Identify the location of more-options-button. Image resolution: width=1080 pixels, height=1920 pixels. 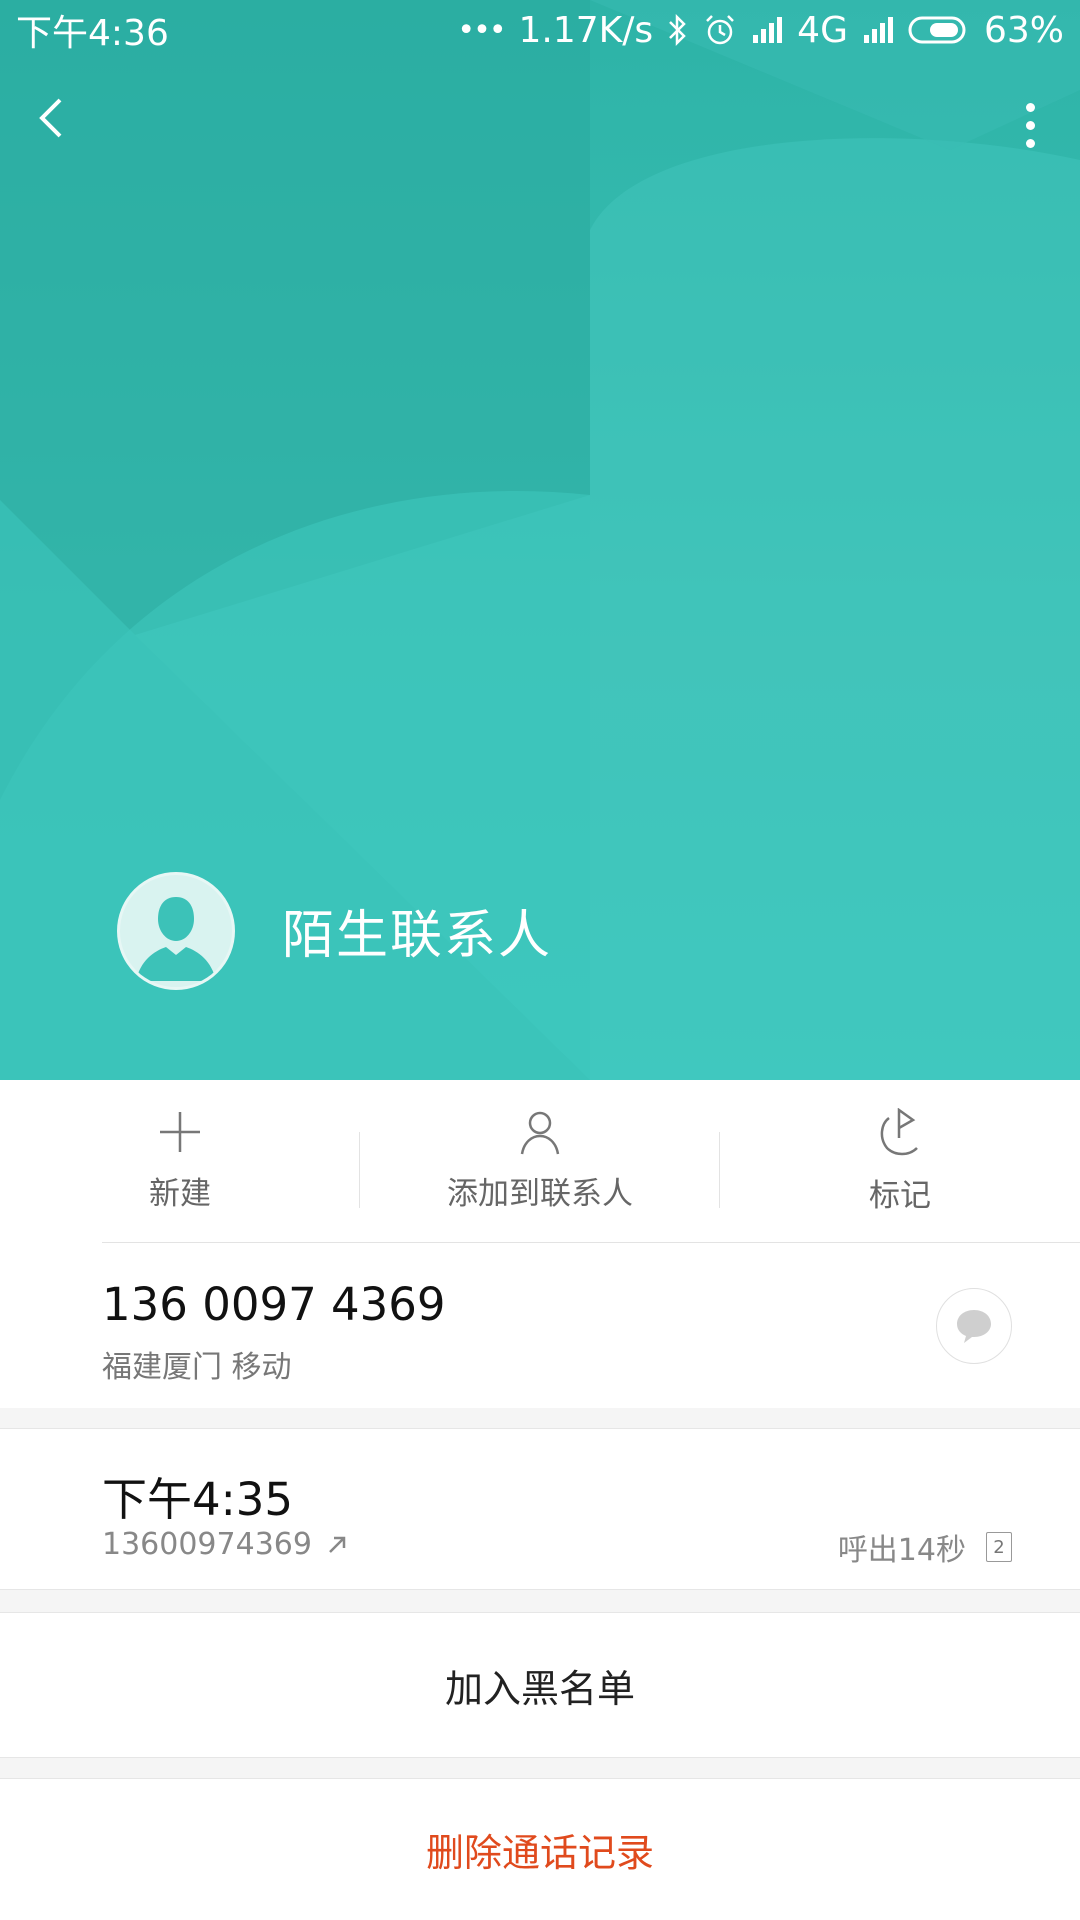
(1030, 125).